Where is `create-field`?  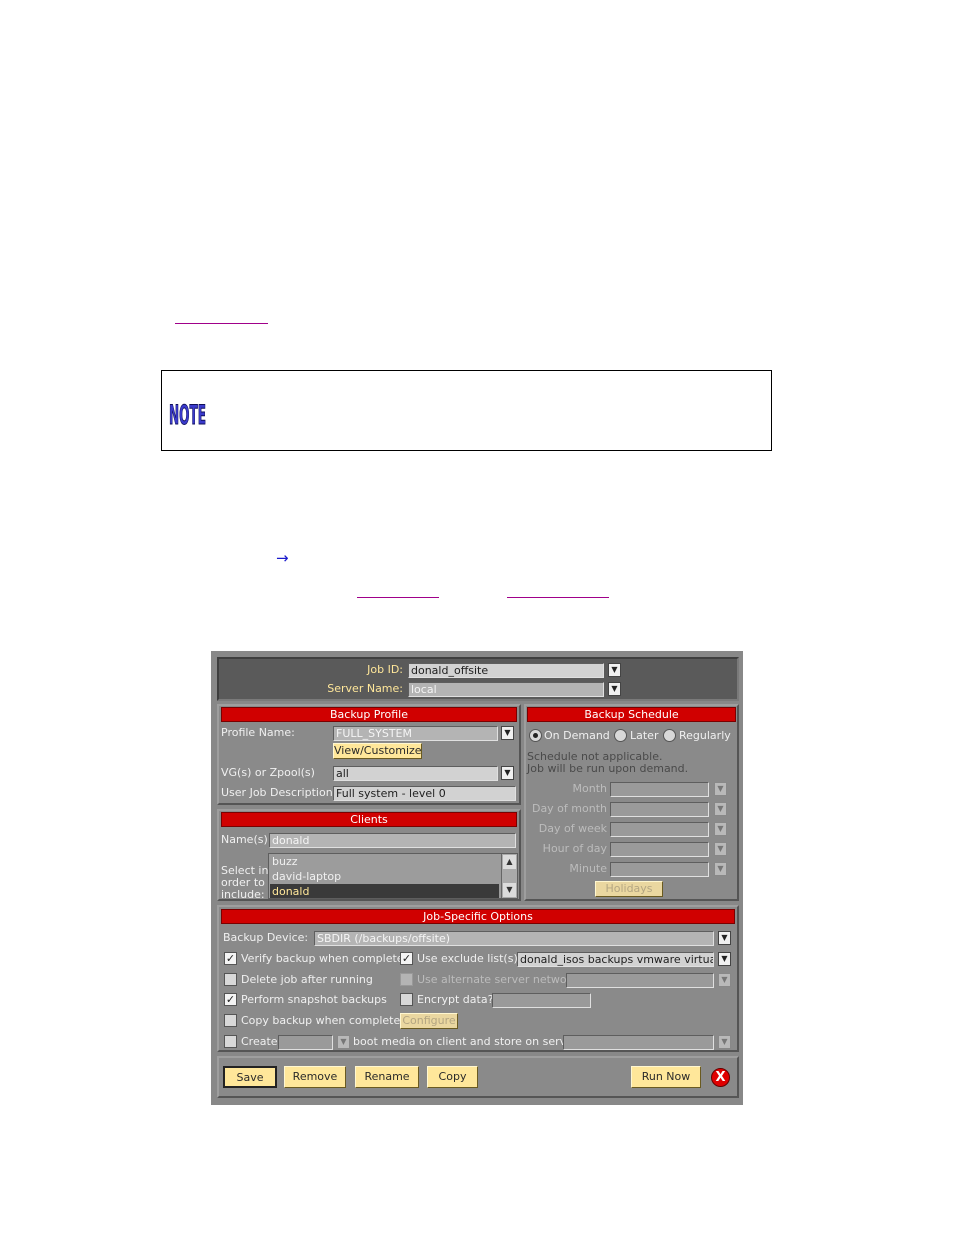 create-field is located at coordinates (305, 1042).